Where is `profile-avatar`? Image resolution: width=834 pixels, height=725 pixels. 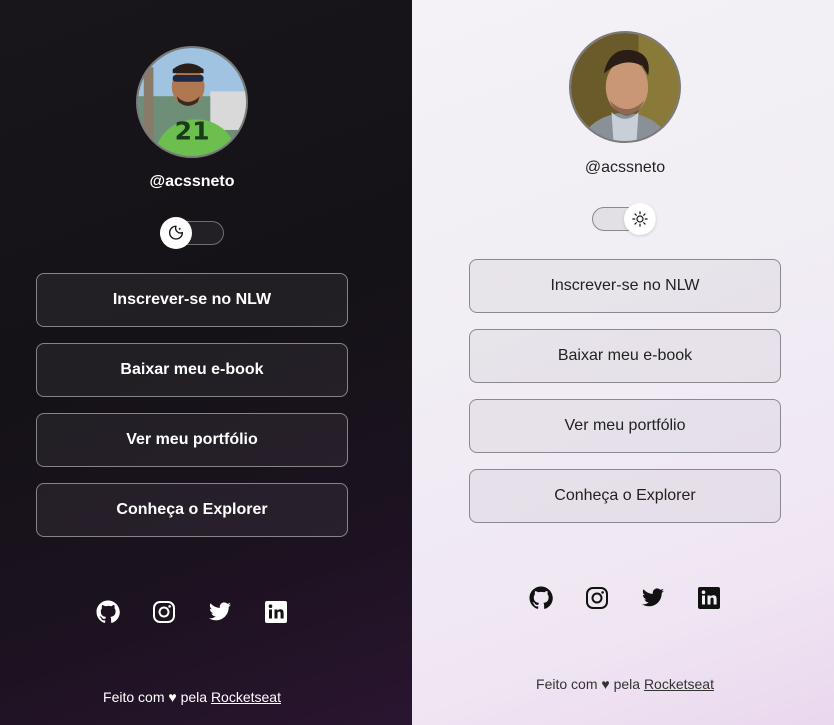
profile-avatar is located at coordinates (625, 87).